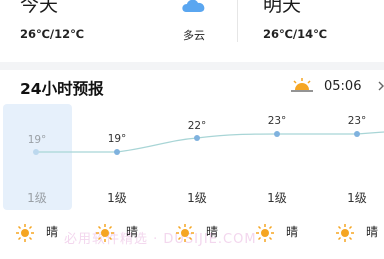 This screenshot has width=384, height=259. What do you see at coordinates (295, 34) in the screenshot?
I see `tomorrow-temps: 26℃/14℃` at bounding box center [295, 34].